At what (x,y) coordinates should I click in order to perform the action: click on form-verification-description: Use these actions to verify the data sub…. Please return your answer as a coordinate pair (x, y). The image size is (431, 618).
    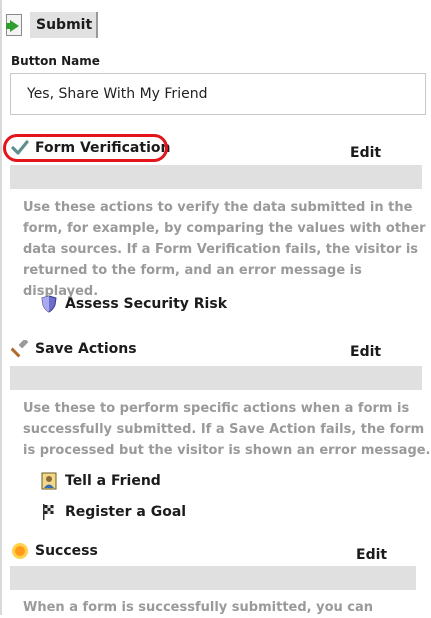
    Looking at the image, I should click on (224, 249).